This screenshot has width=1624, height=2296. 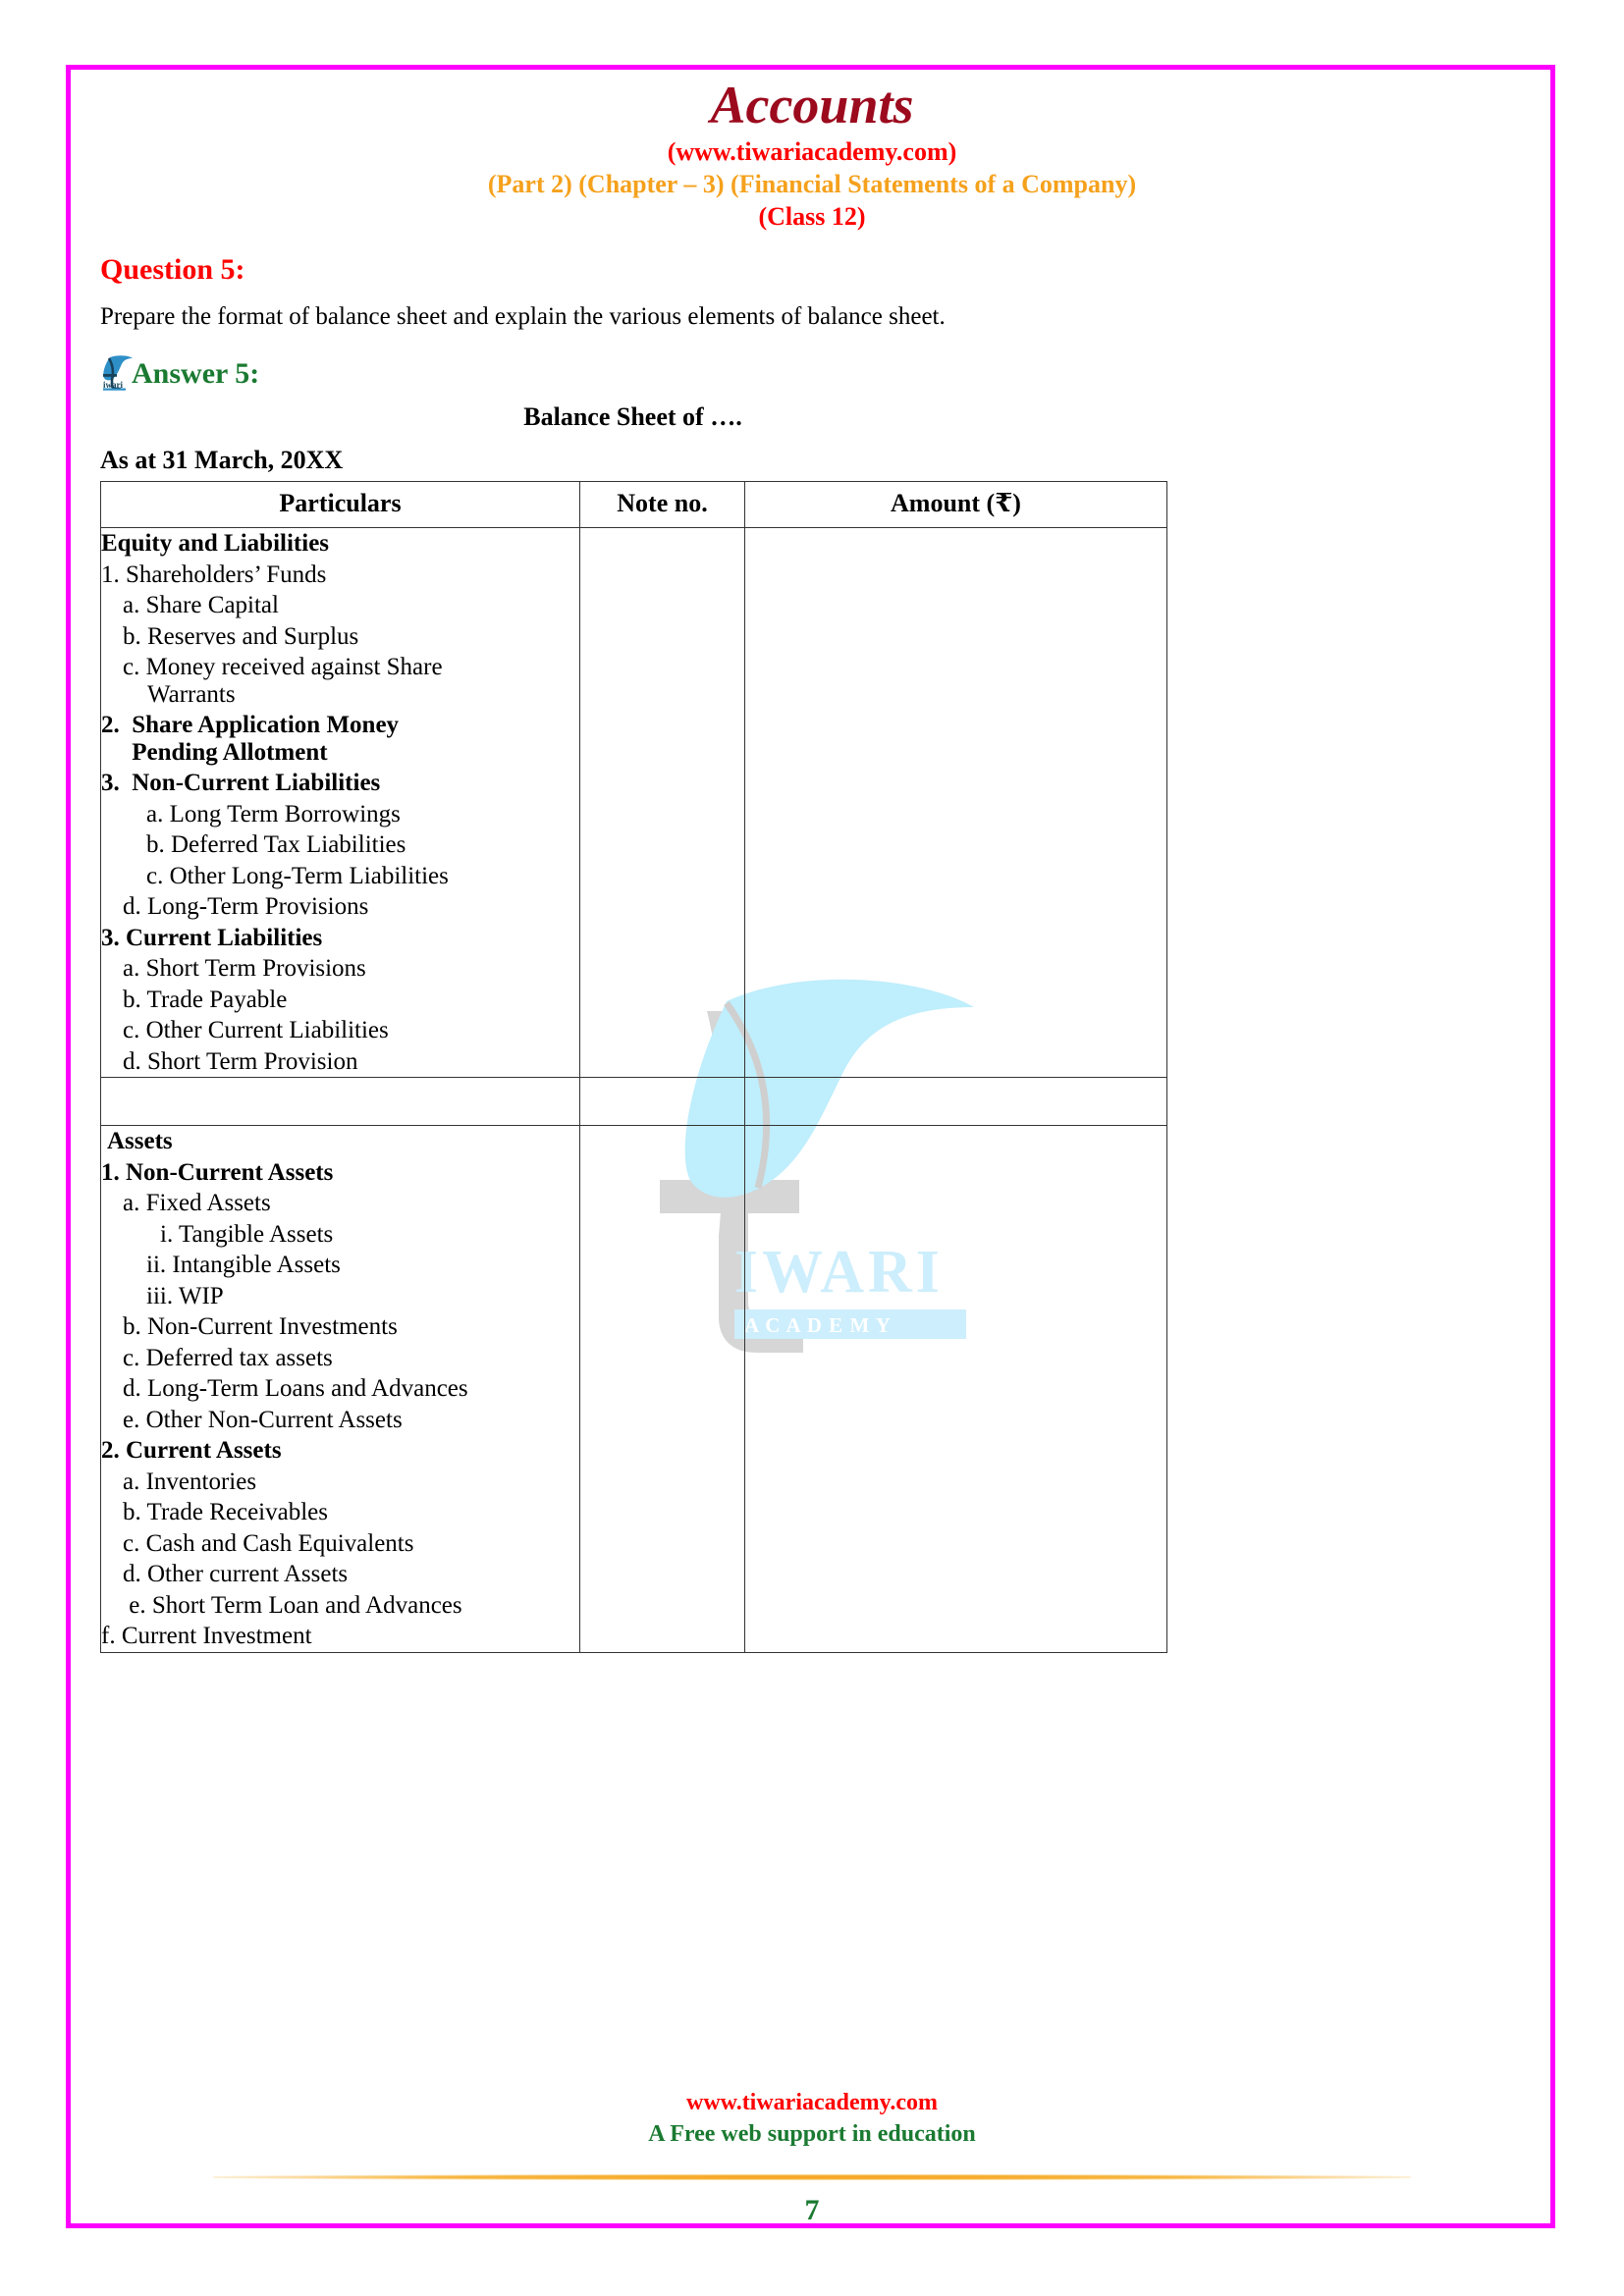 What do you see at coordinates (283, 681) in the screenshot?
I see `balance-sheet-line: c. Money received against Share Warrants` at bounding box center [283, 681].